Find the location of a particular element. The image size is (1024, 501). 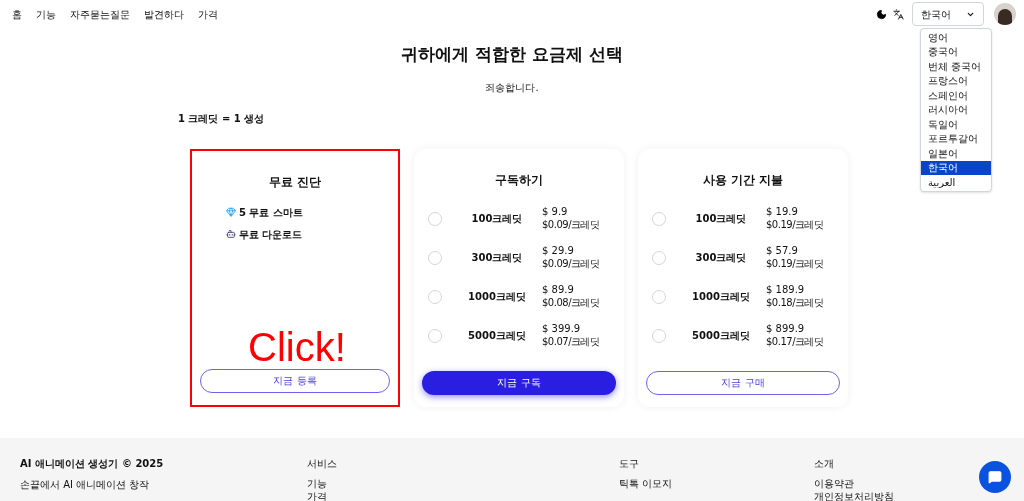

unit-price: $0.18/크레딧 is located at coordinates (795, 302).